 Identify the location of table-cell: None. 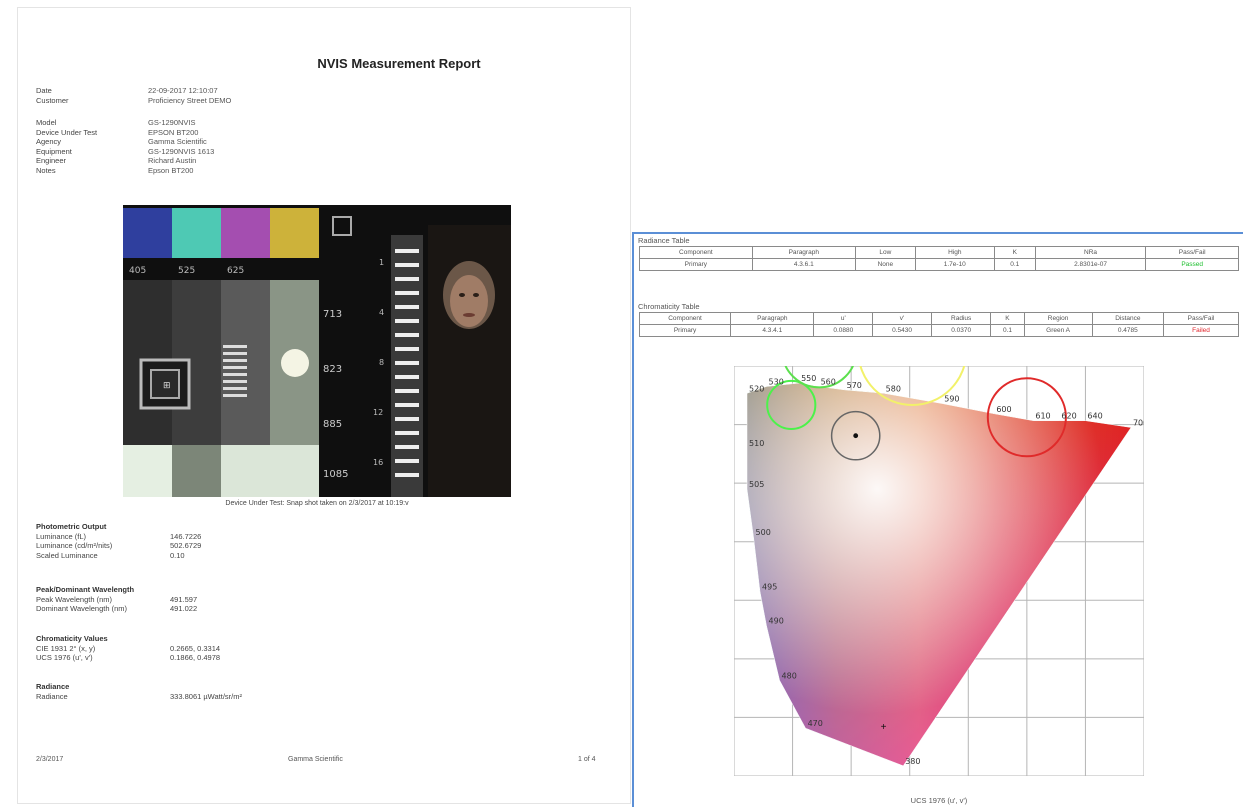
(885, 264).